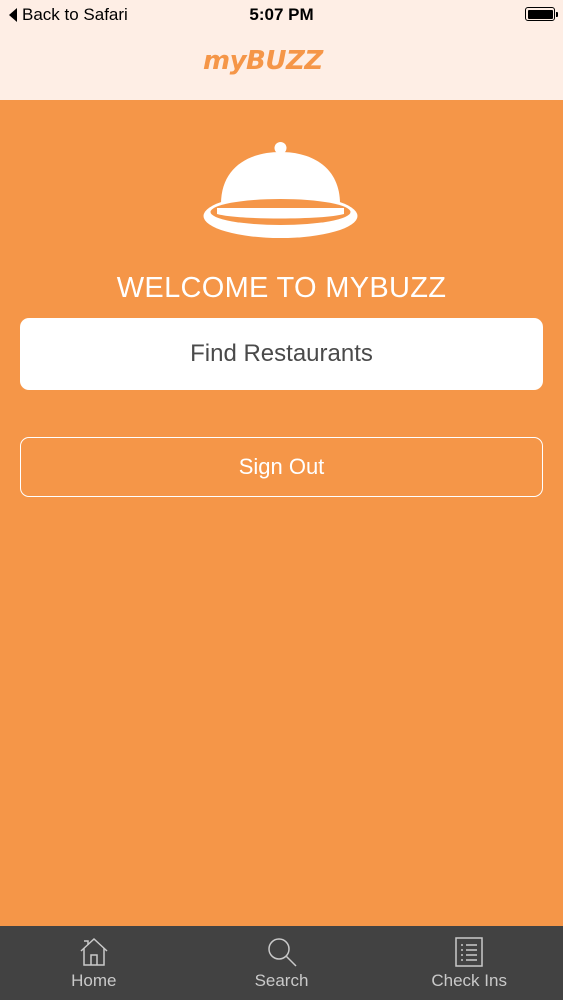 This screenshot has width=563, height=1000. Describe the element at coordinates (282, 952) in the screenshot. I see `search-icon` at that location.